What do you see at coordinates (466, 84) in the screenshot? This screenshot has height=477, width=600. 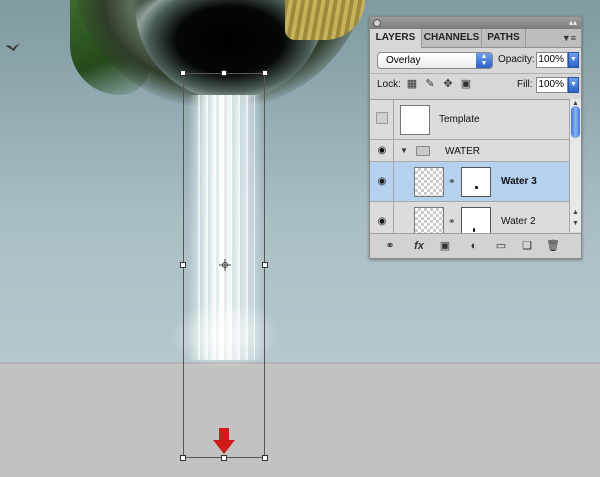 I see `lock-all-icon: ▣` at bounding box center [466, 84].